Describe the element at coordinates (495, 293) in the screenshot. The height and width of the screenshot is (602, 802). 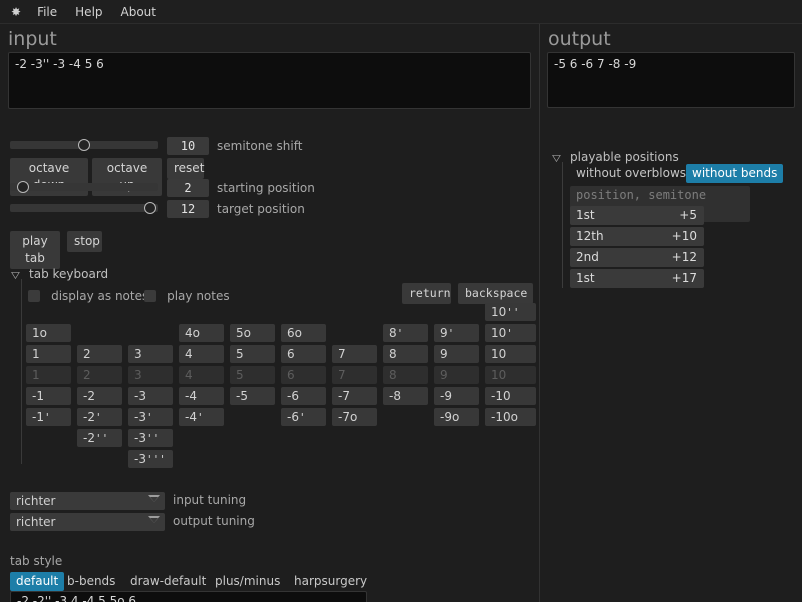
I see `backspace-key-button: backspace` at that location.